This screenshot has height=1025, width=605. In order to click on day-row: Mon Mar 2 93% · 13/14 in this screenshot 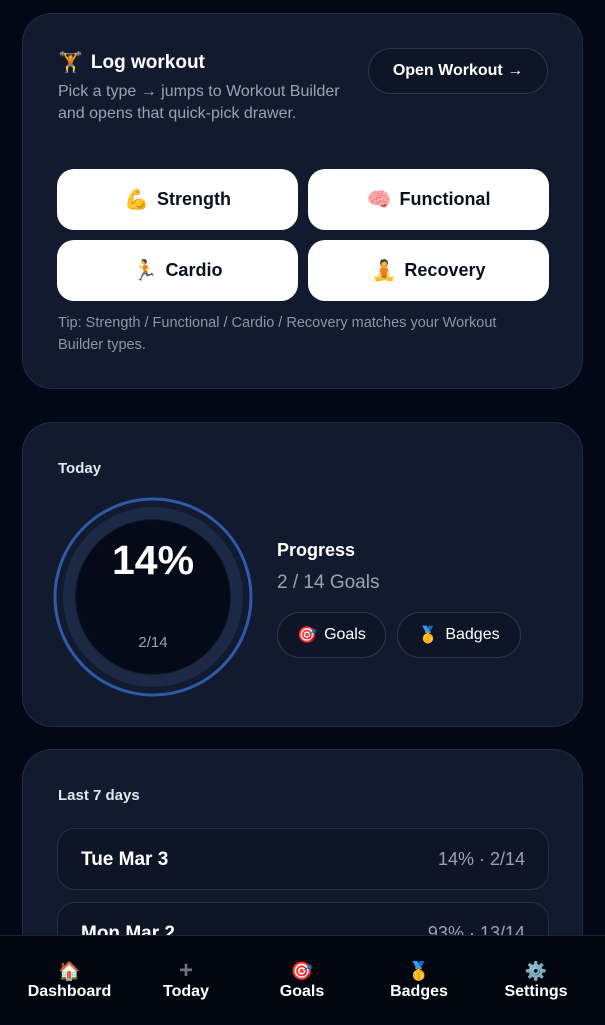, I will do `click(303, 918)`.